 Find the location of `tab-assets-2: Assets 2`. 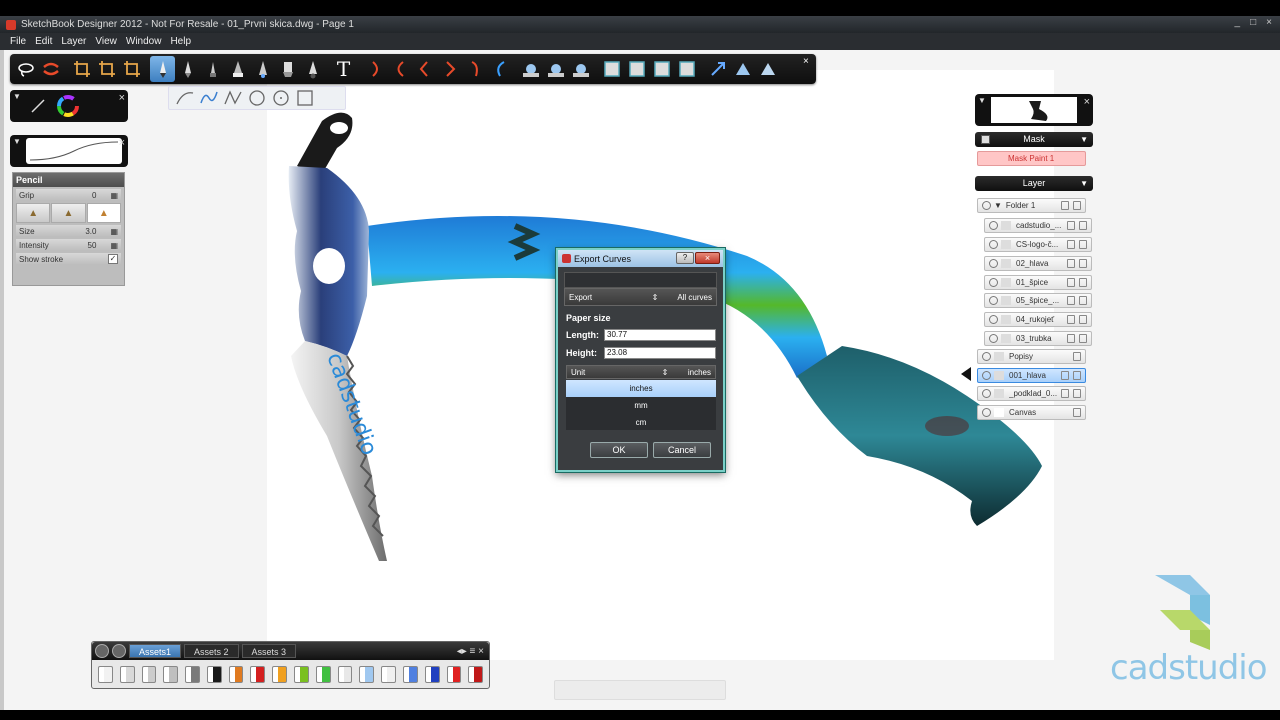

tab-assets-2: Assets 2 is located at coordinates (211, 651).